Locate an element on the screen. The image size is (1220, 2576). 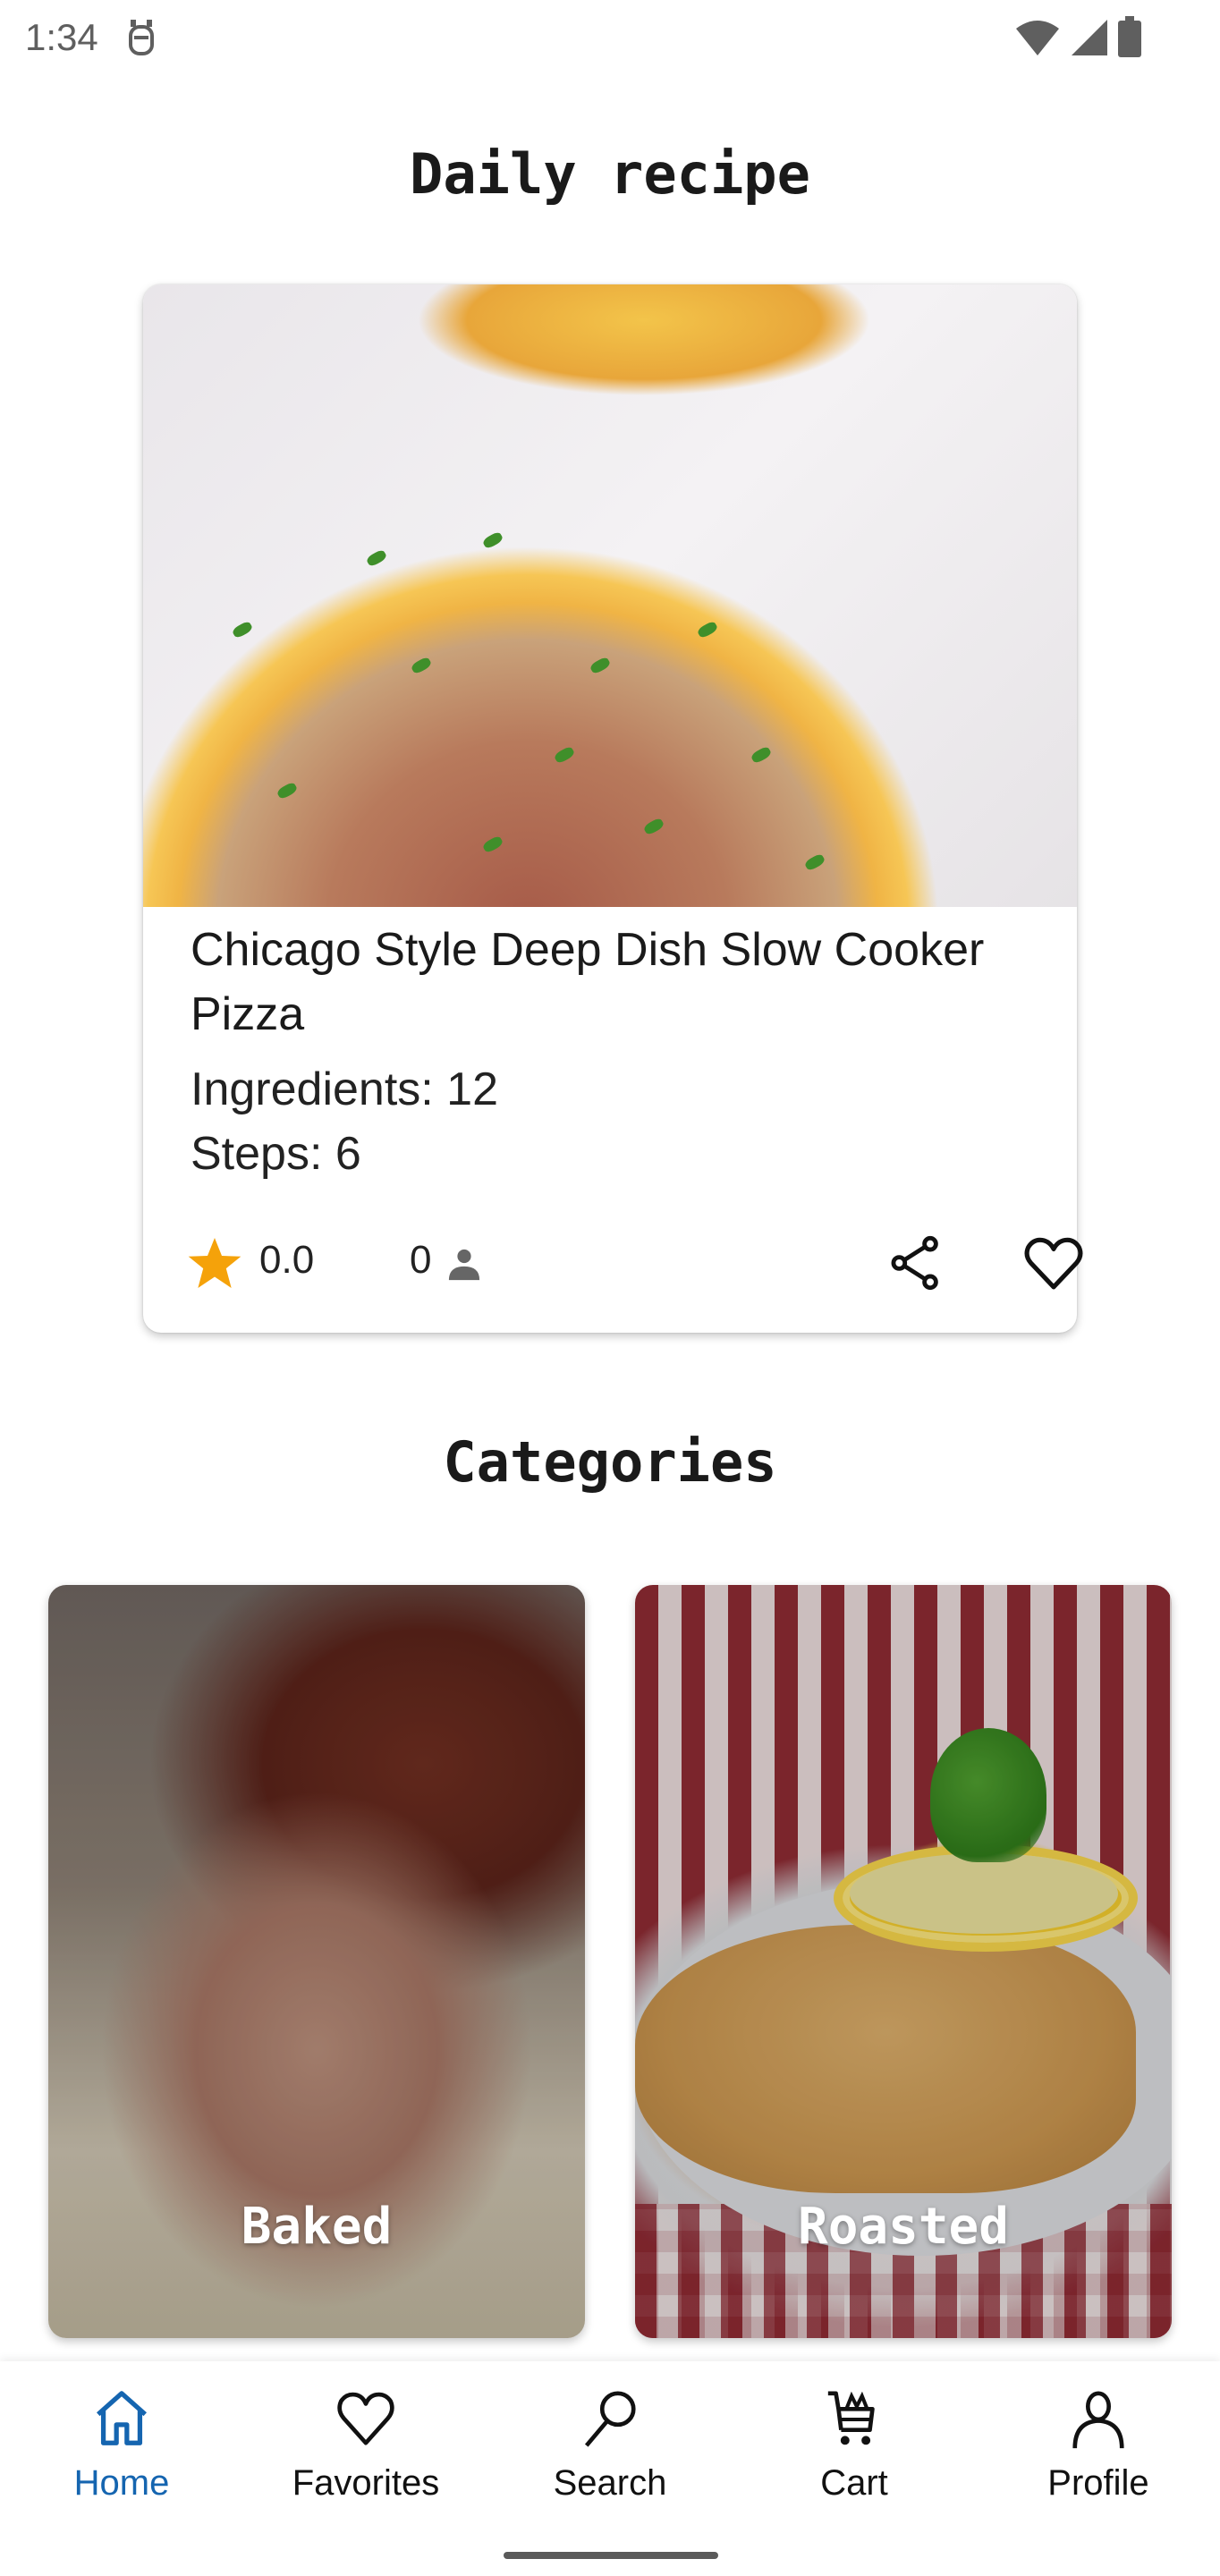
nav-item-favorites: Favorites is located at coordinates (366, 2455).